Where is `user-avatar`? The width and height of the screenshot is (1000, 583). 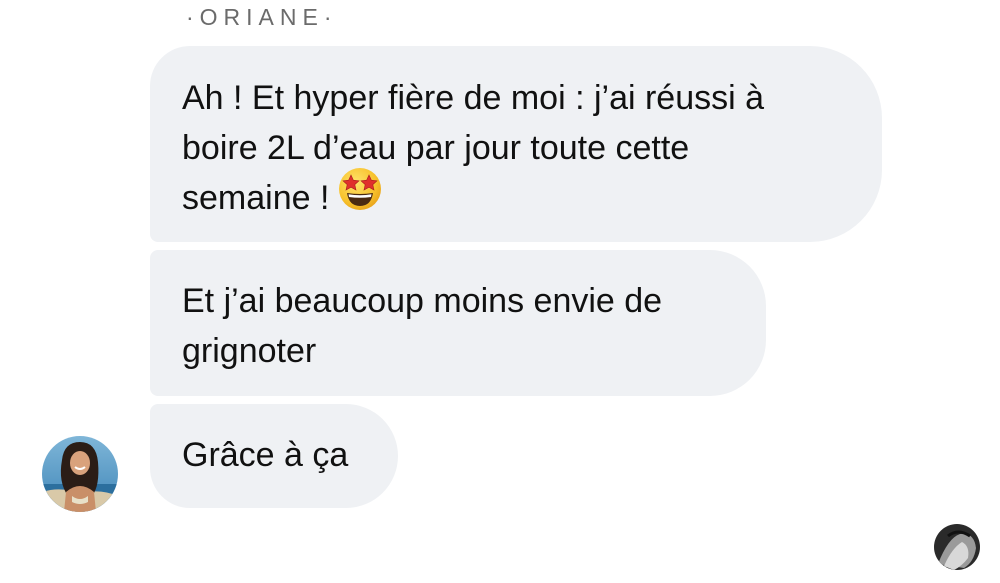 user-avatar is located at coordinates (957, 547).